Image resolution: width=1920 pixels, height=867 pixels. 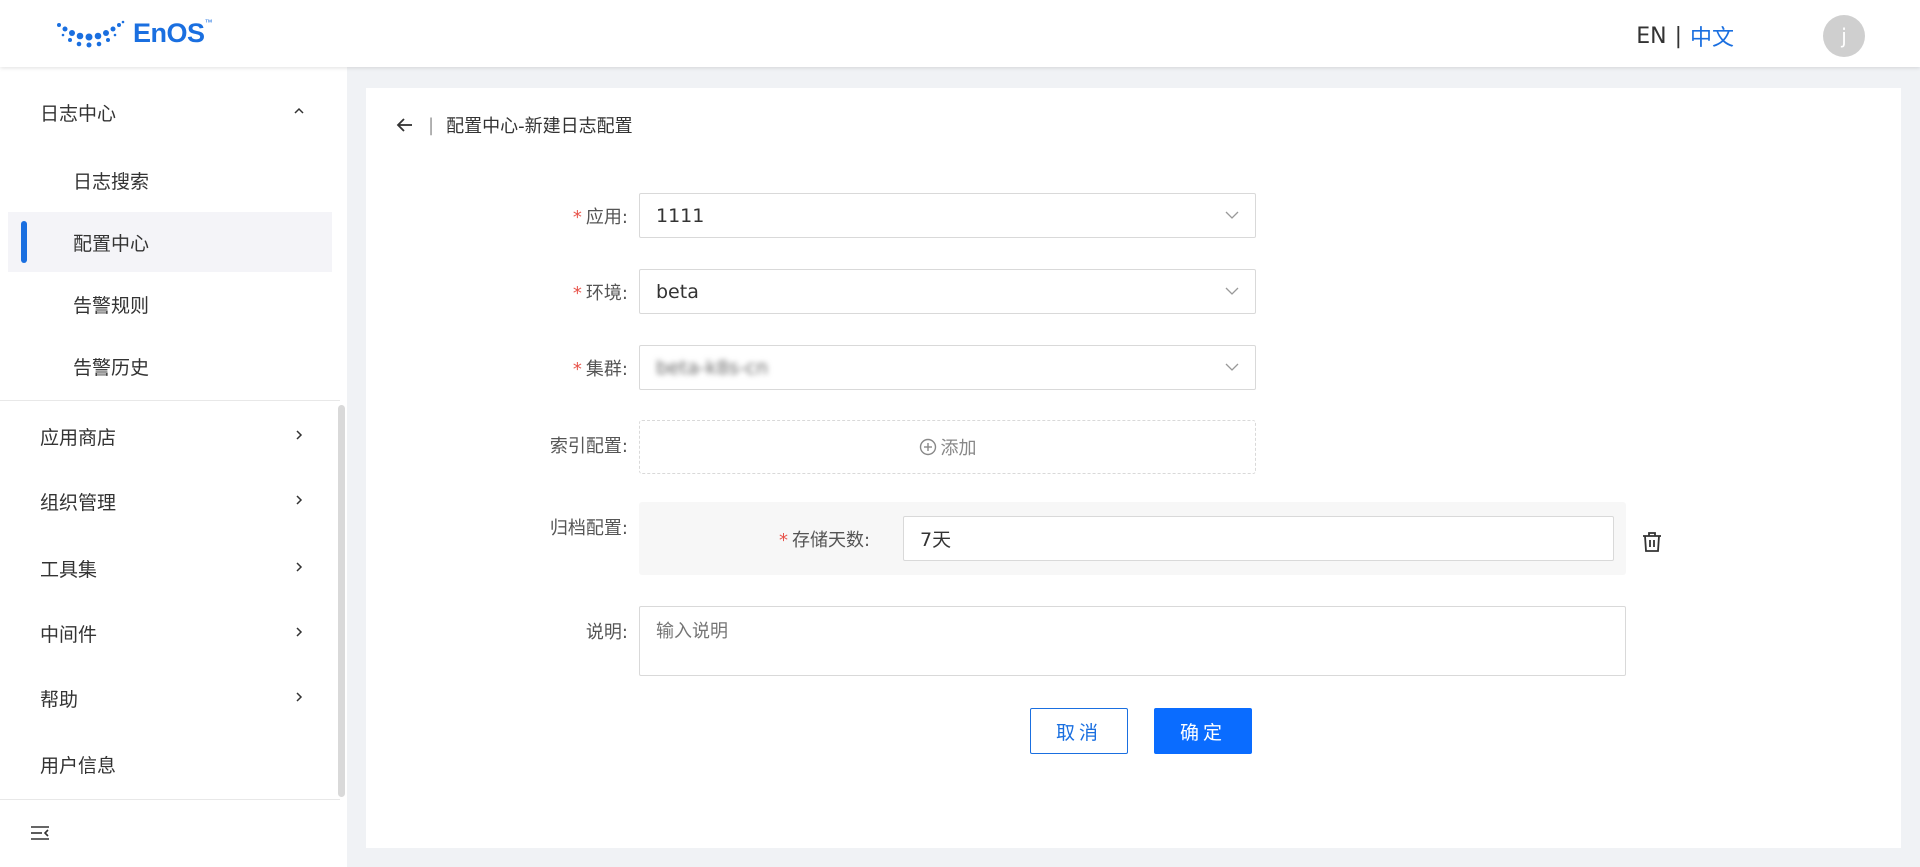 What do you see at coordinates (111, 181) in the screenshot?
I see `sidebar-item-label: 日志搜索` at bounding box center [111, 181].